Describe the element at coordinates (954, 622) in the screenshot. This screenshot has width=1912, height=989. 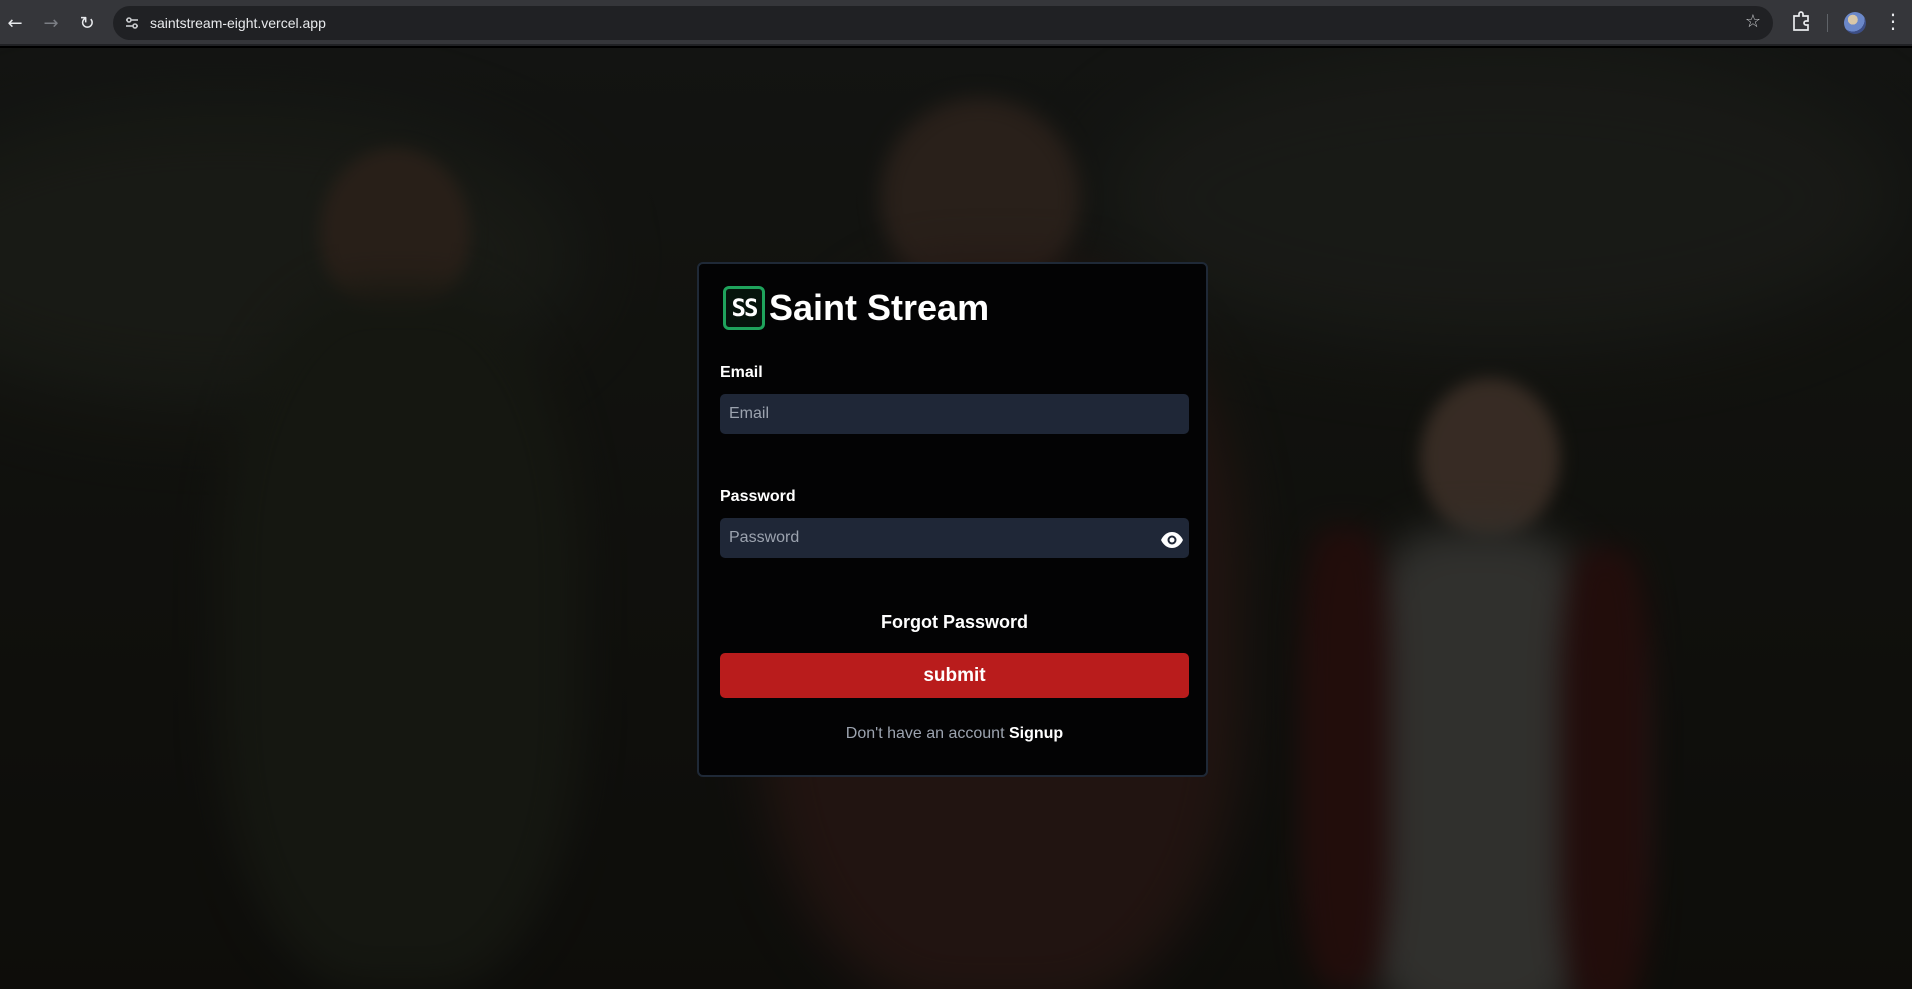
I see `forgot-password-link: Forgot Password` at that location.